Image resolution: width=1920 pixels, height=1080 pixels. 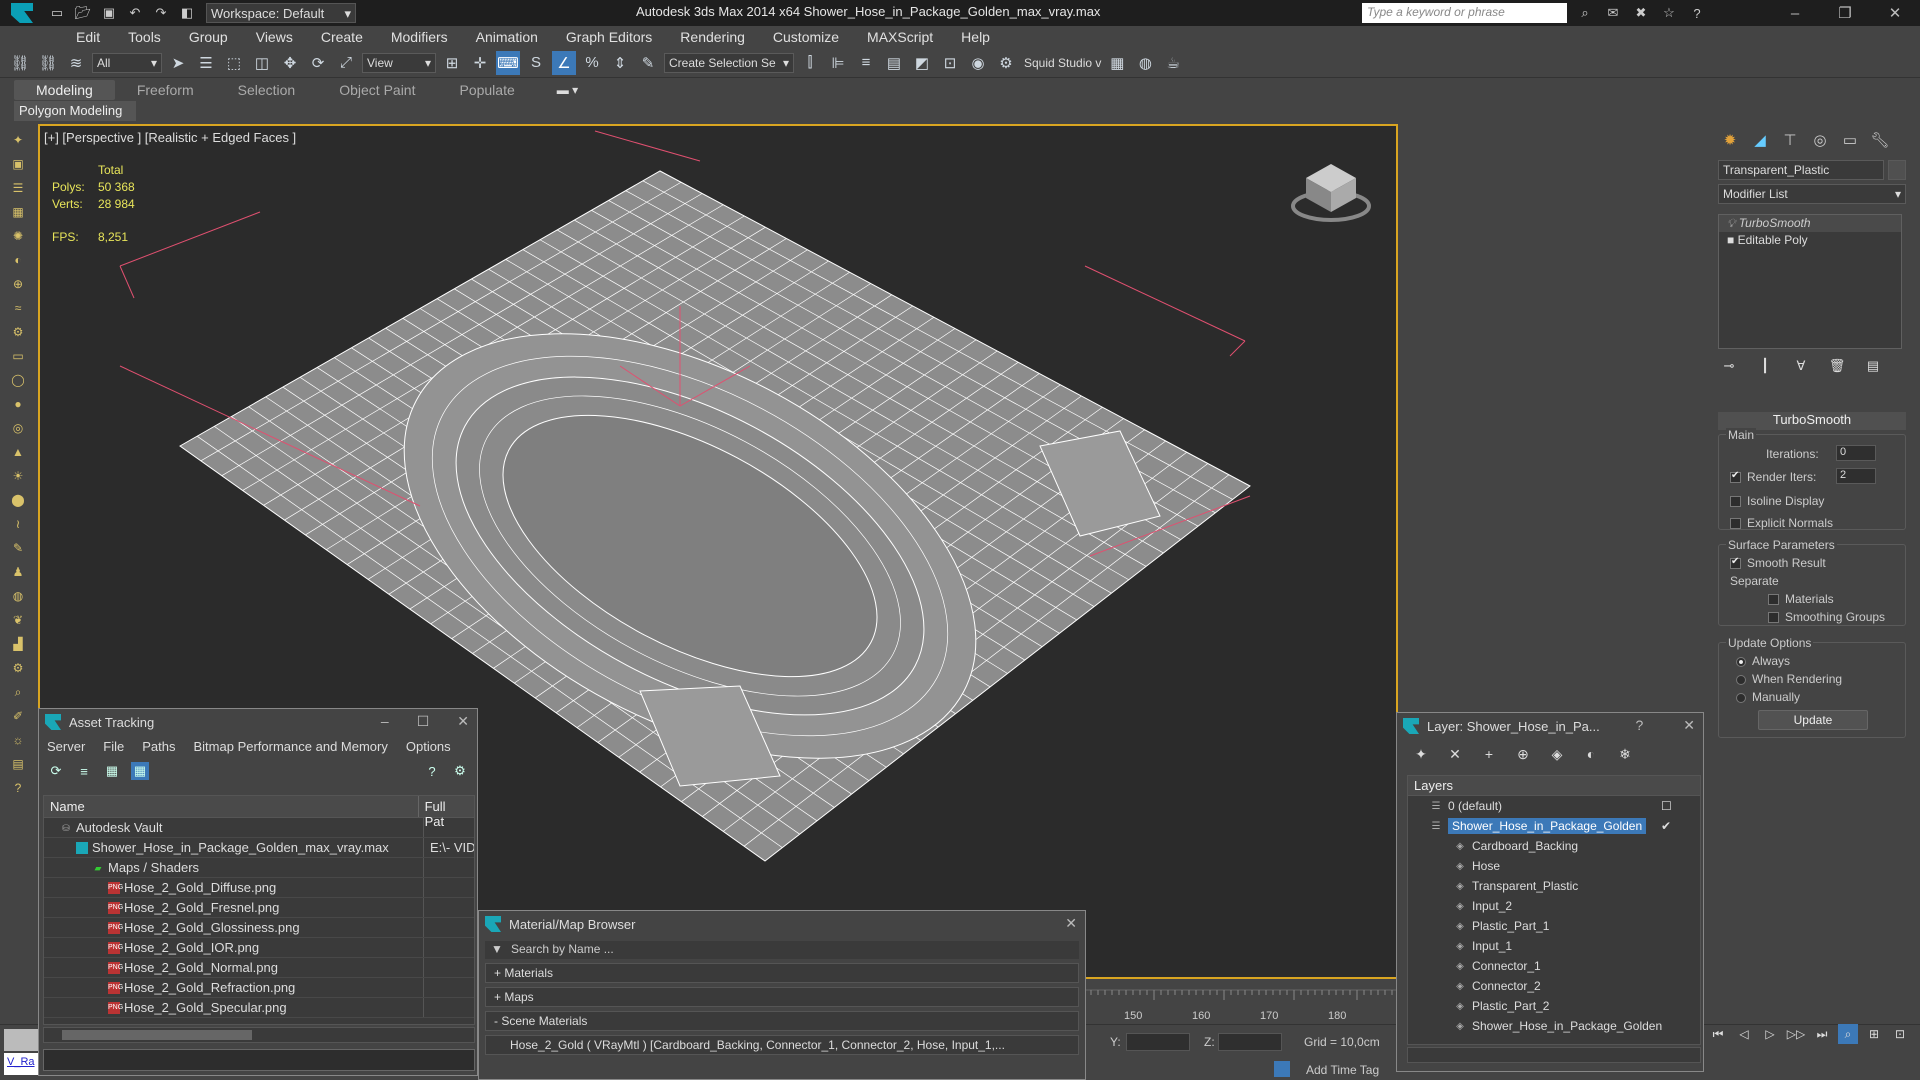 I want to click on menu-rendering: Rendering, so click(x=712, y=37).